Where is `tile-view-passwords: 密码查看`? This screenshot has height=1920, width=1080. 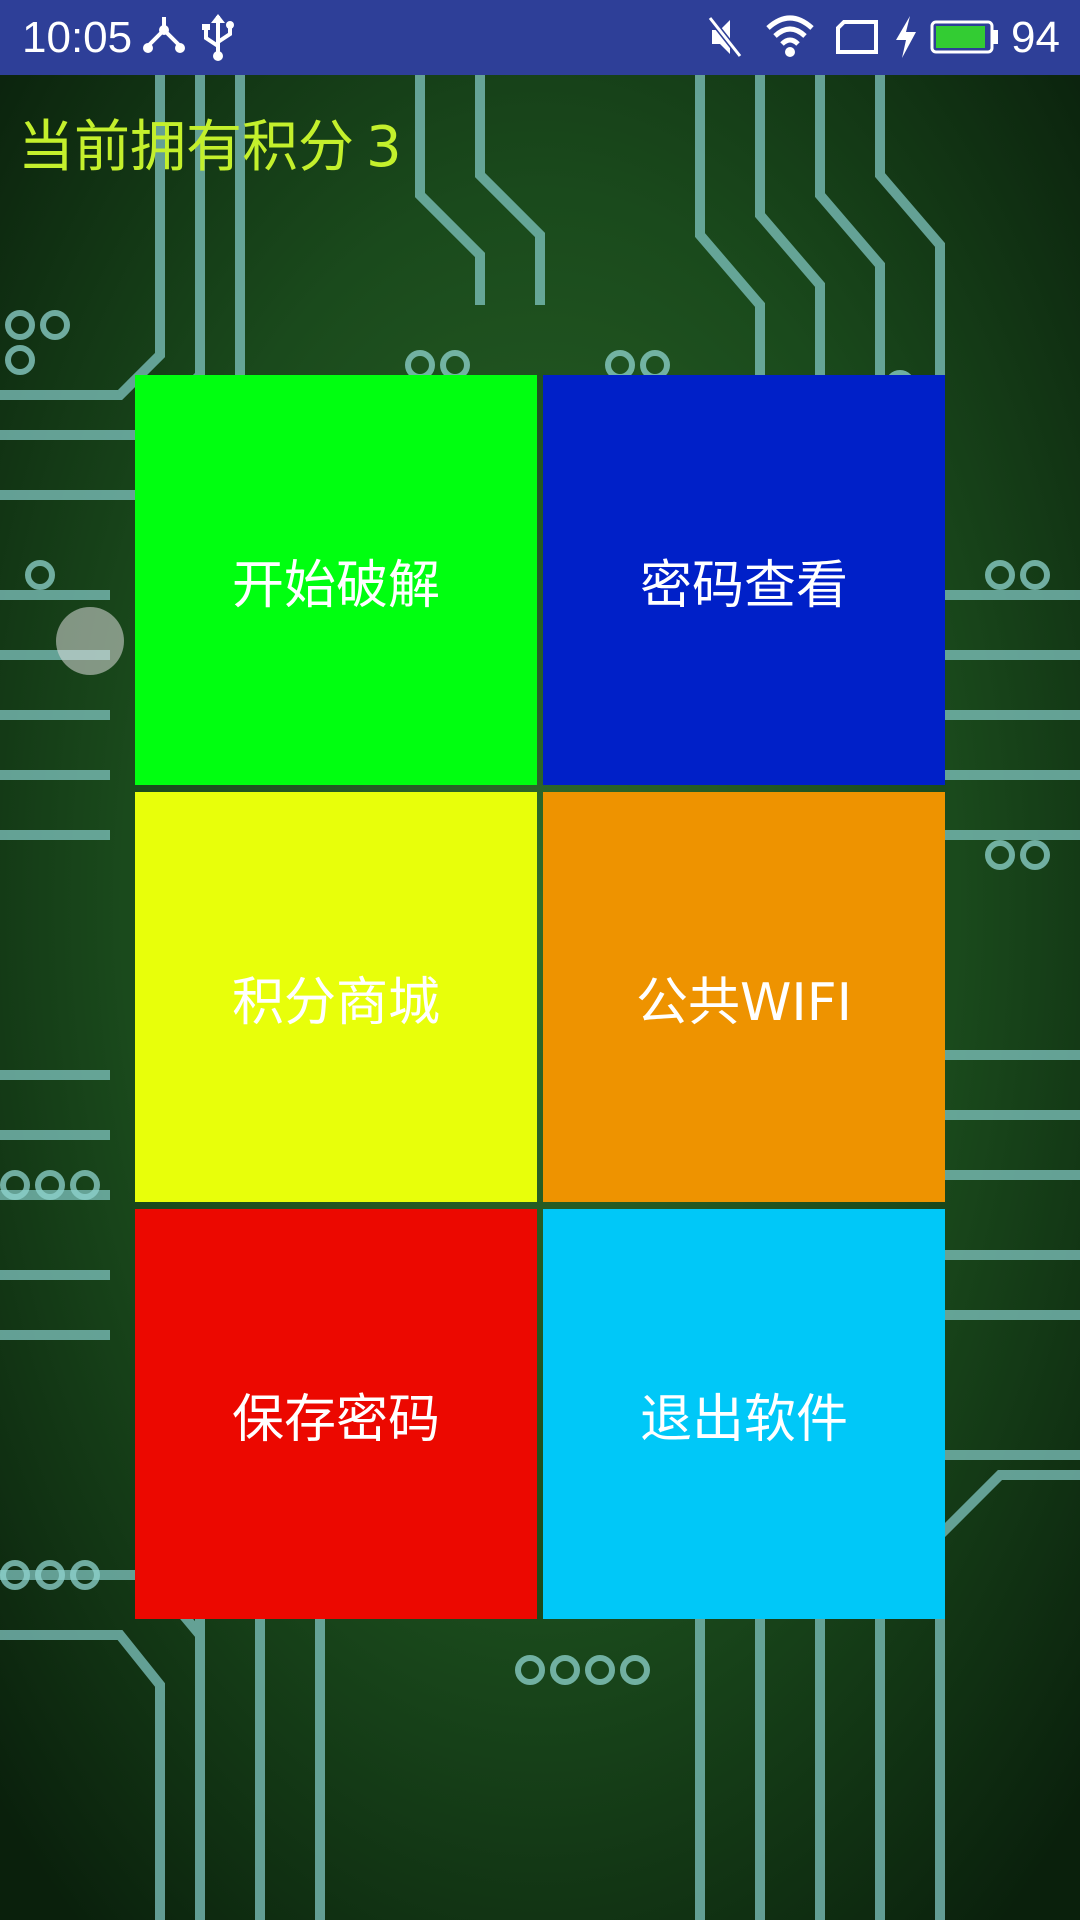 tile-view-passwords: 密码查看 is located at coordinates (744, 580).